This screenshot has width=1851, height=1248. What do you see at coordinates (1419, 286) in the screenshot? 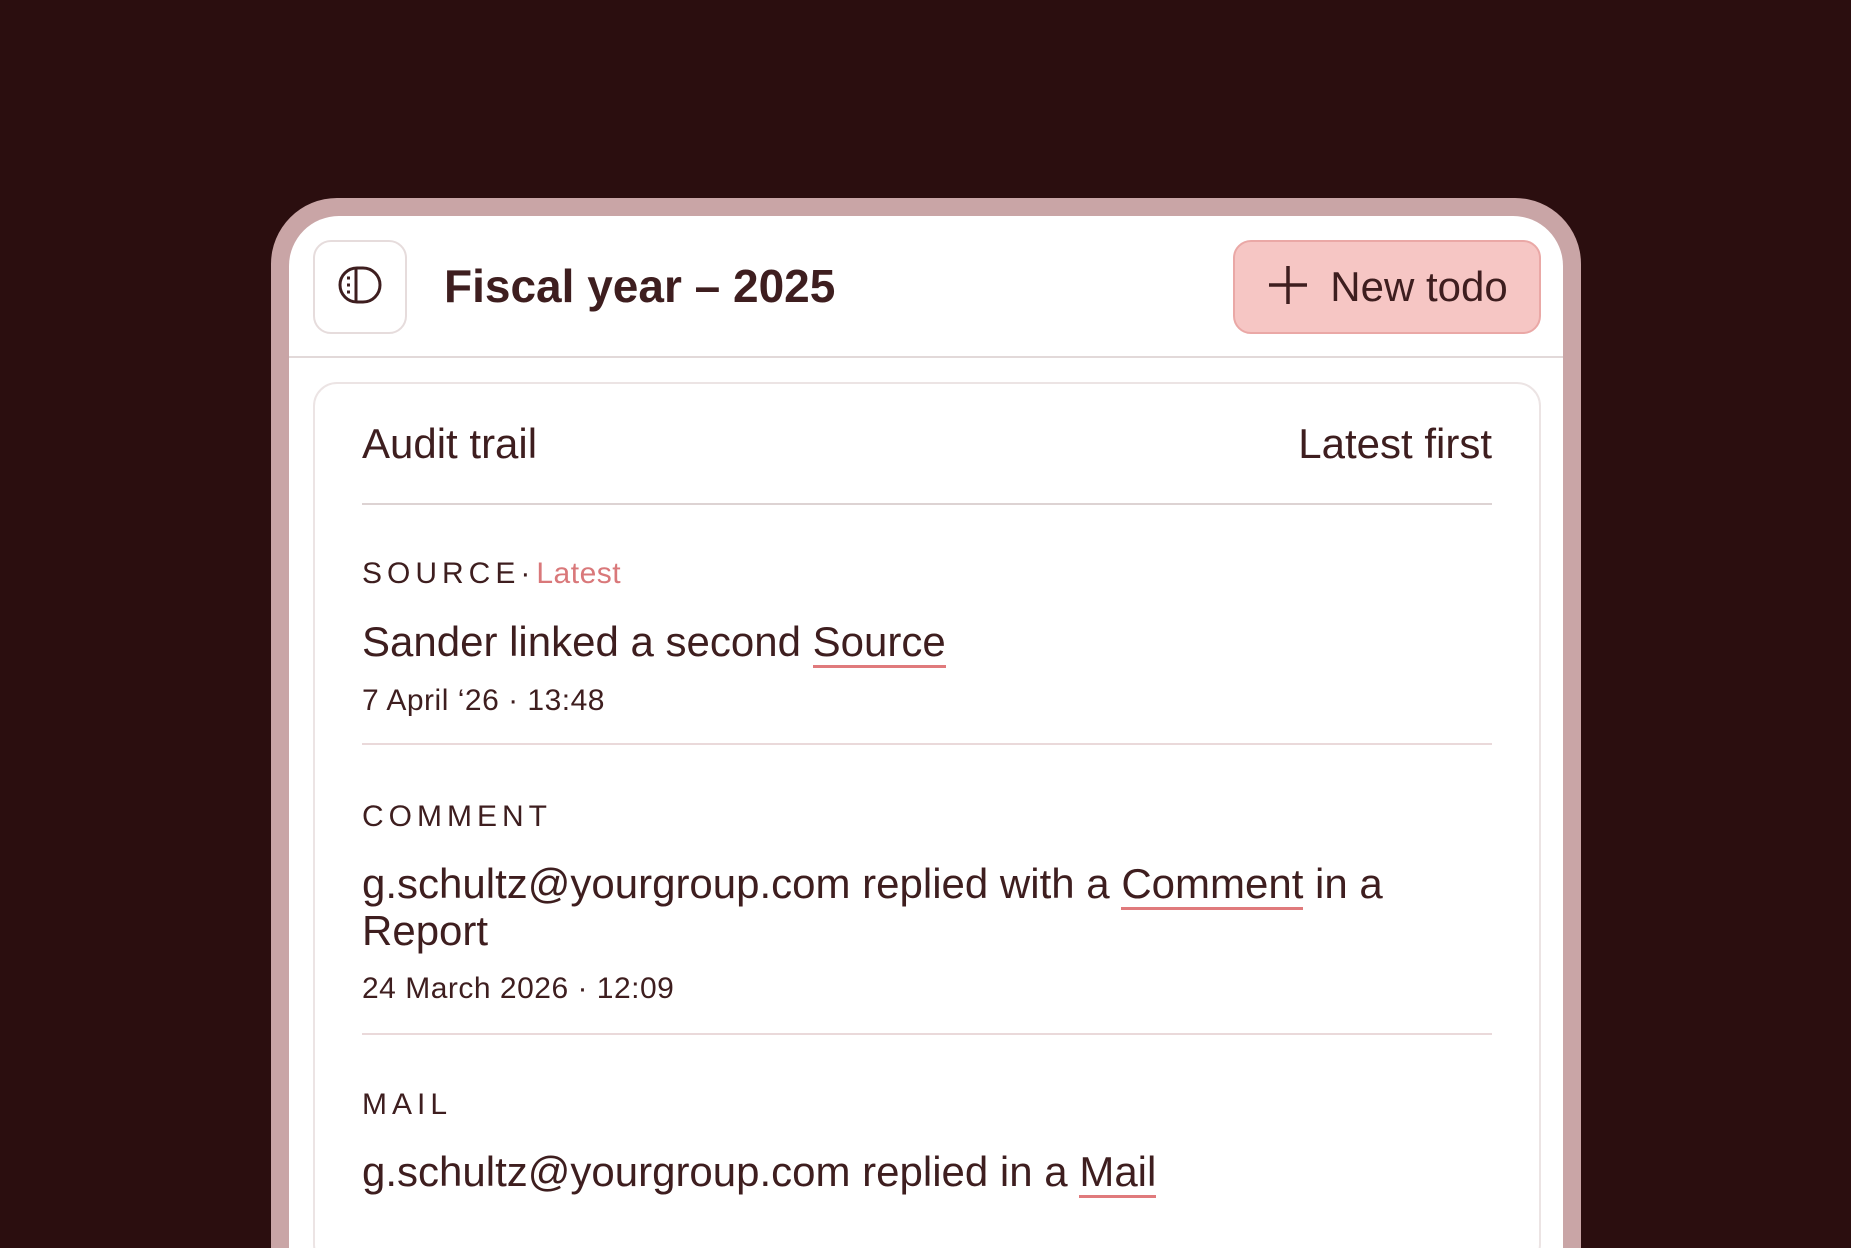
I see `new-todo-label: New todo` at bounding box center [1419, 286].